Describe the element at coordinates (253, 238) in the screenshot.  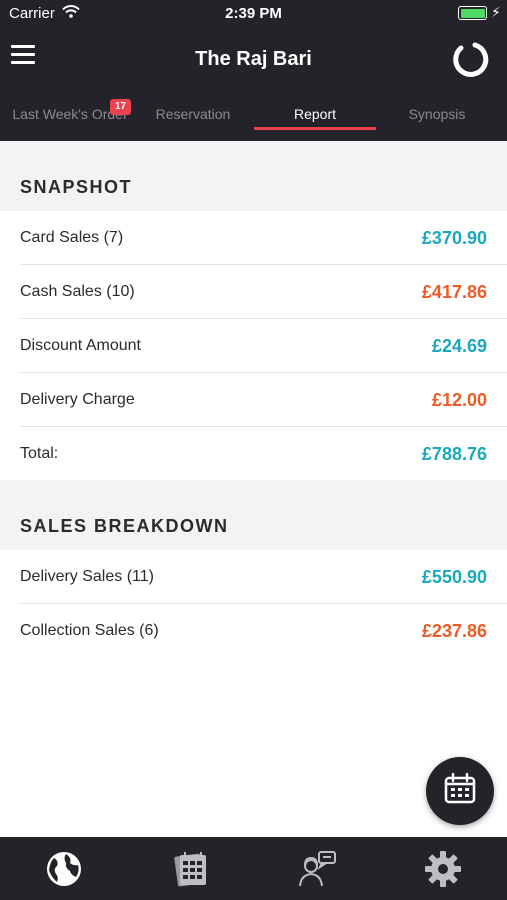
I see `list-item: Card Sales (7) £370.90` at that location.